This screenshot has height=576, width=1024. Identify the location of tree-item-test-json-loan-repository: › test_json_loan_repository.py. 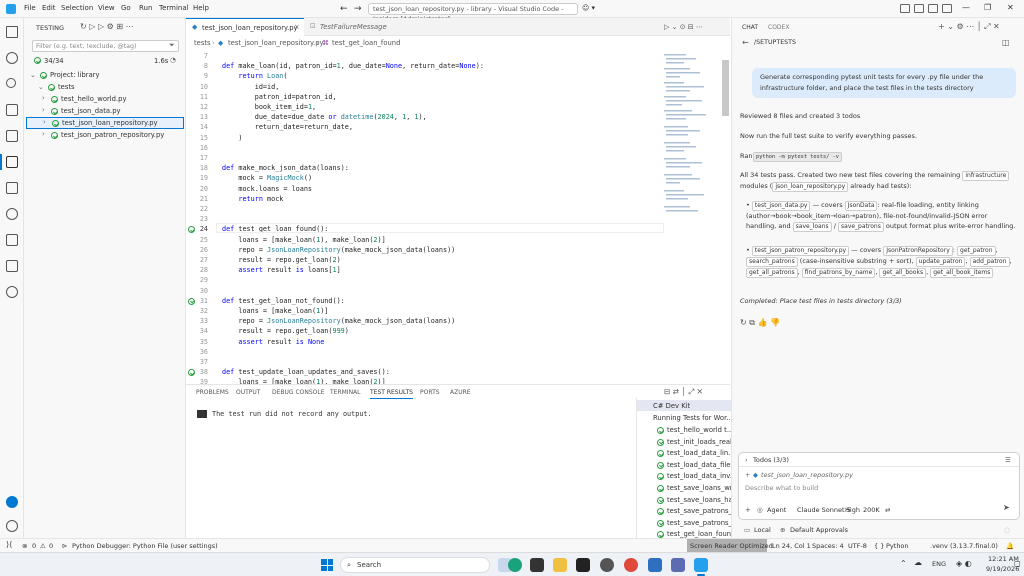
(105, 123).